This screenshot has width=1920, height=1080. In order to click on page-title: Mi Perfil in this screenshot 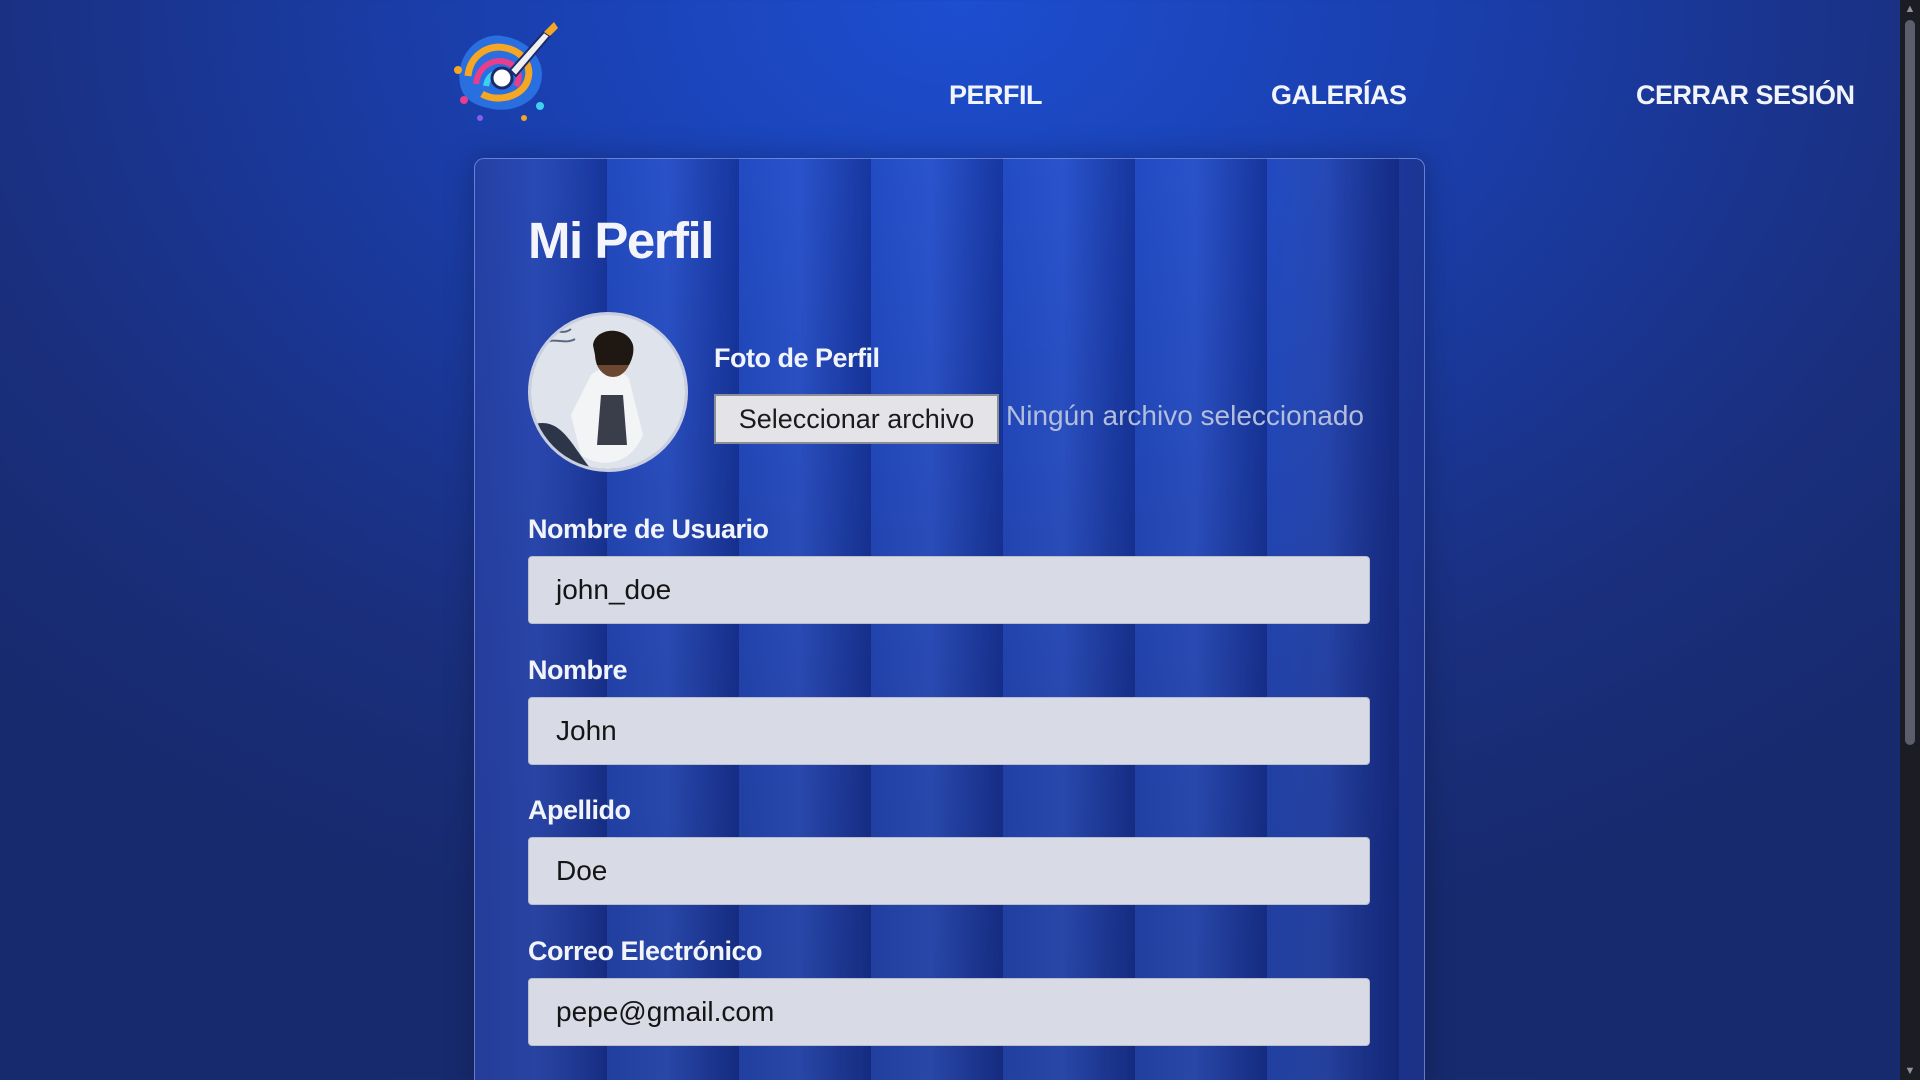, I will do `click(621, 240)`.